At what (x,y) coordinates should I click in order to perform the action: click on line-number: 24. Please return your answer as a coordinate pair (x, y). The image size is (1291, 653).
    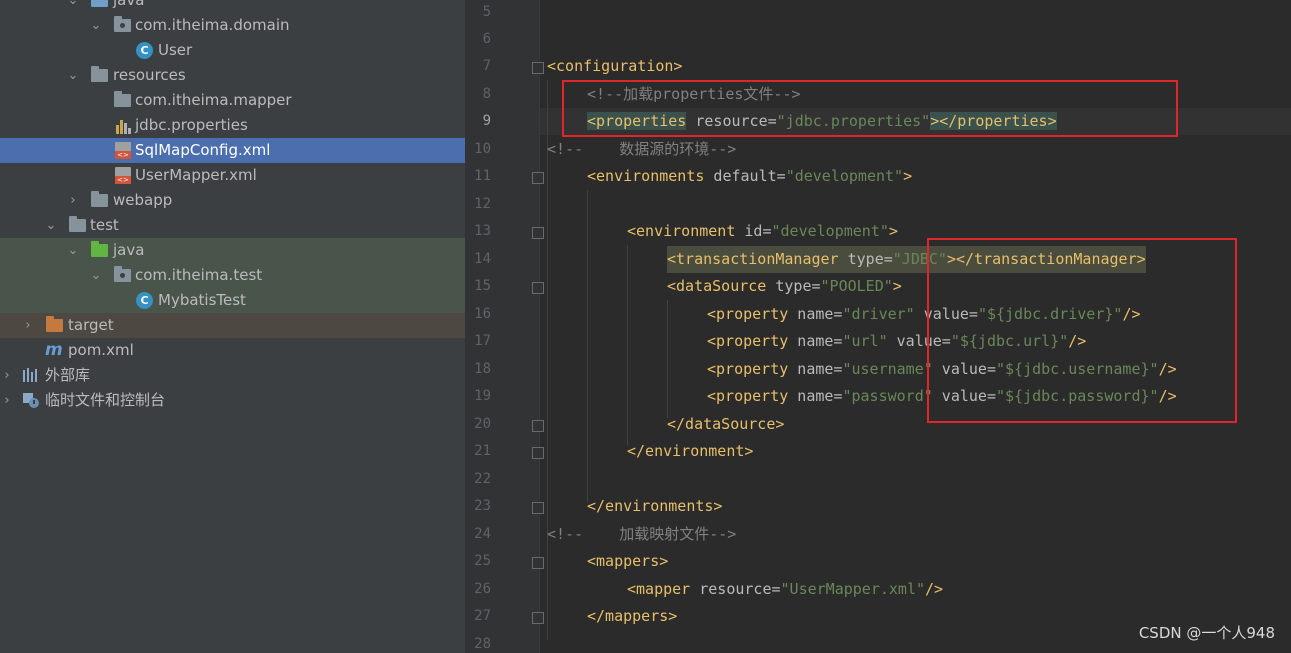
    Looking at the image, I should click on (482, 534).